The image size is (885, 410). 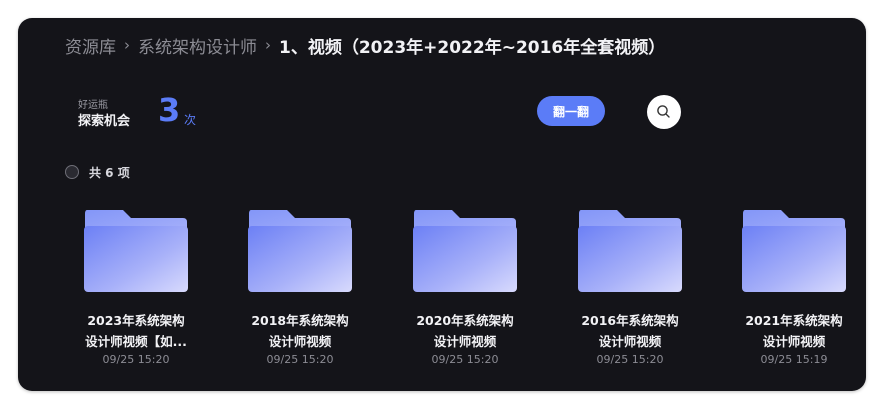 What do you see at coordinates (571, 111) in the screenshot?
I see `flip-button: 翻一翻` at bounding box center [571, 111].